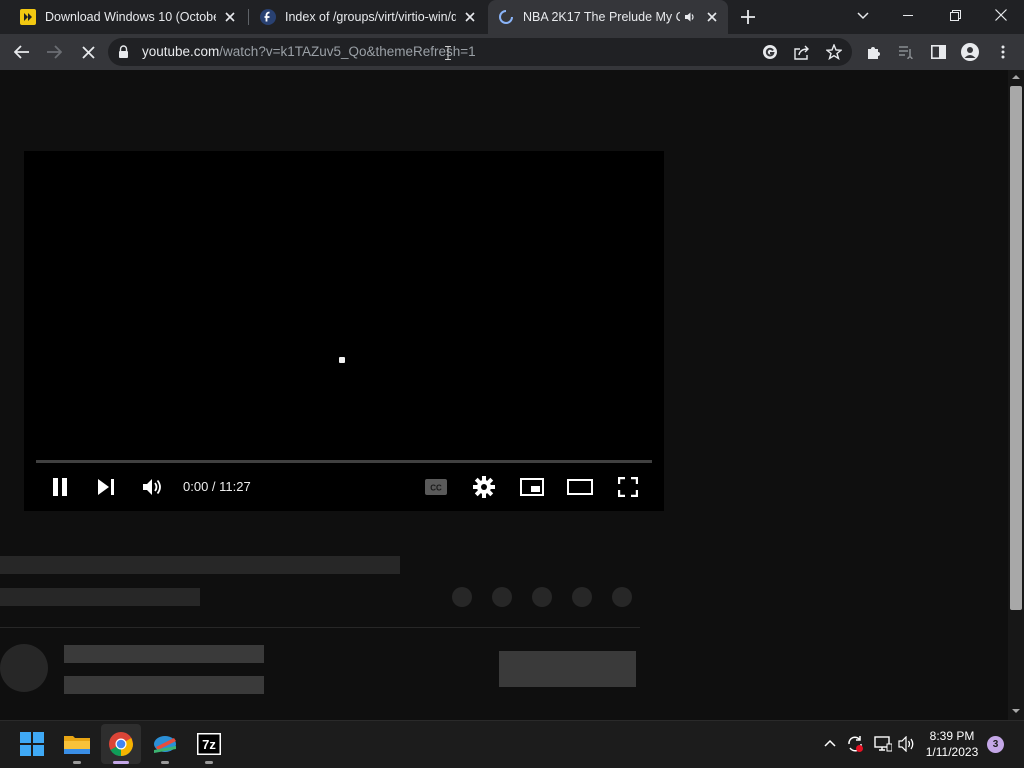 The width and height of the screenshot is (1024, 768). I want to click on profile-avatar-icon, so click(970, 52).